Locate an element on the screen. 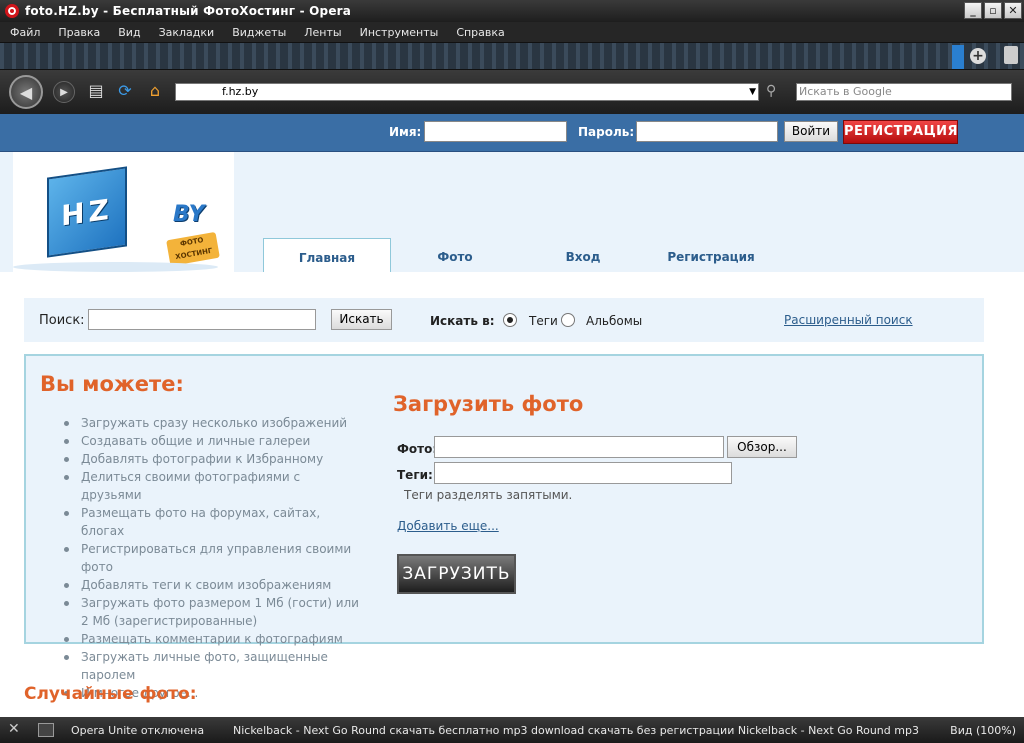  search-field: Искать в Google is located at coordinates (904, 92).